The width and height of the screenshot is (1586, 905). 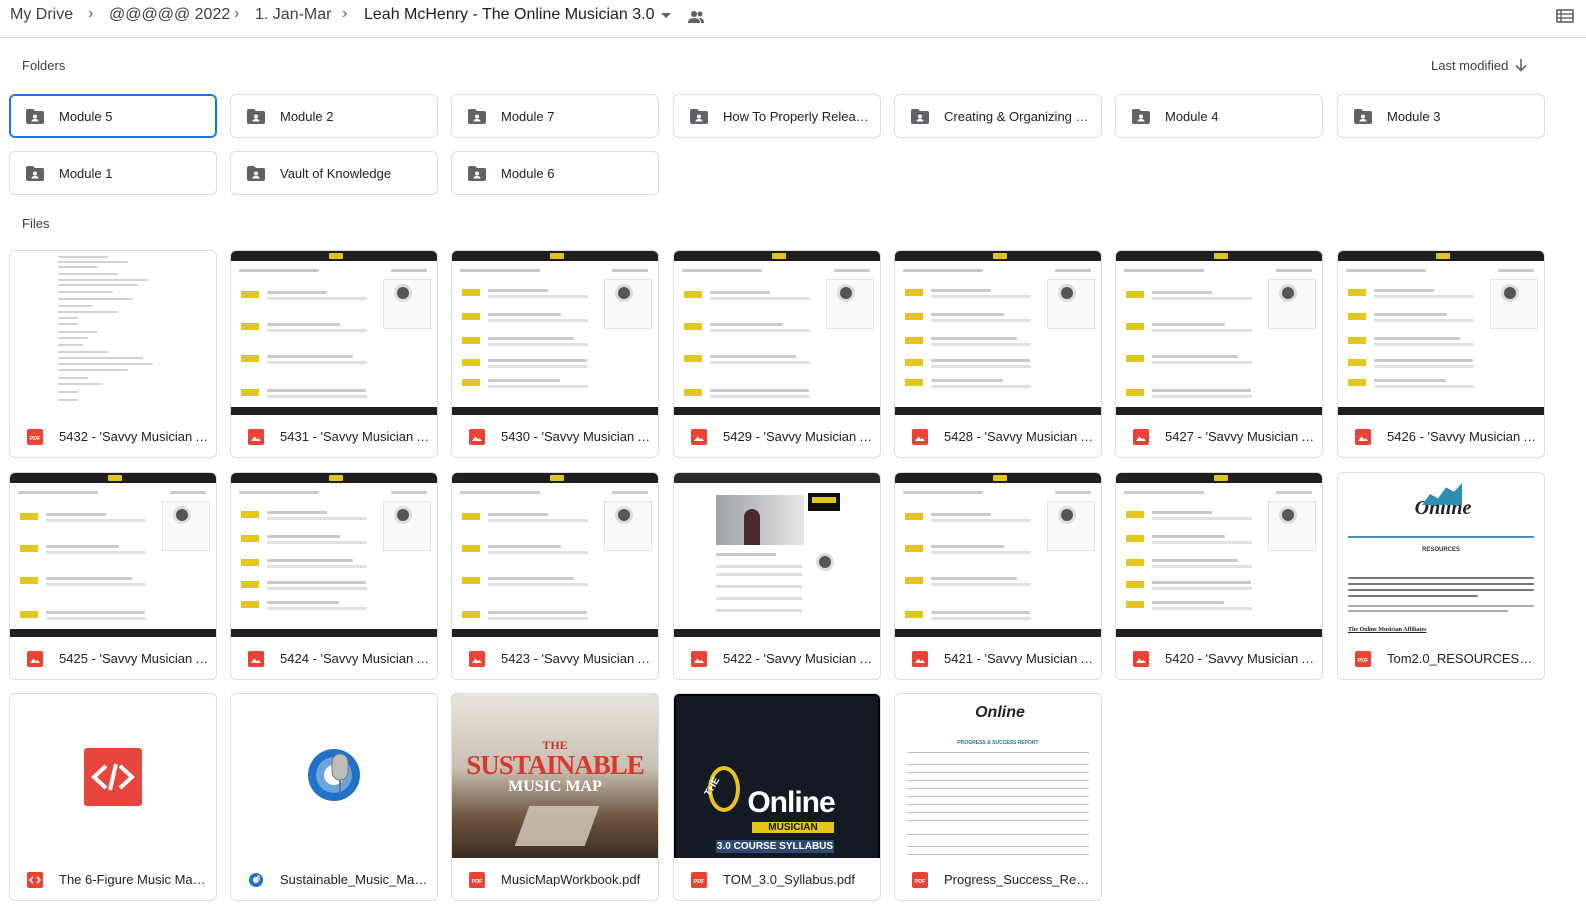 I want to click on folder-card: Module 6, so click(x=555, y=173).